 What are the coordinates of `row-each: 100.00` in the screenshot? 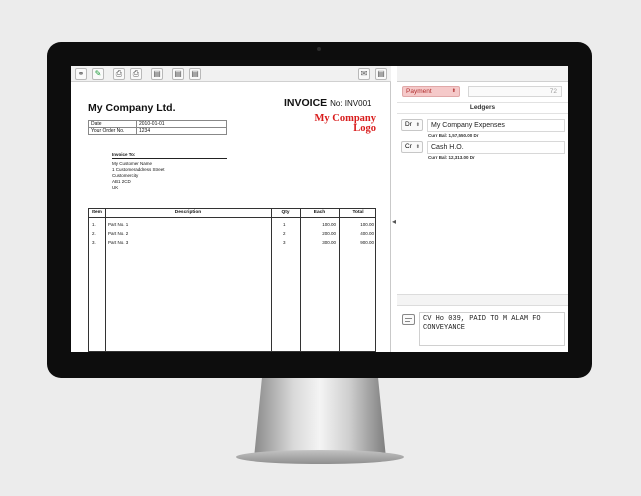 It's located at (329, 224).